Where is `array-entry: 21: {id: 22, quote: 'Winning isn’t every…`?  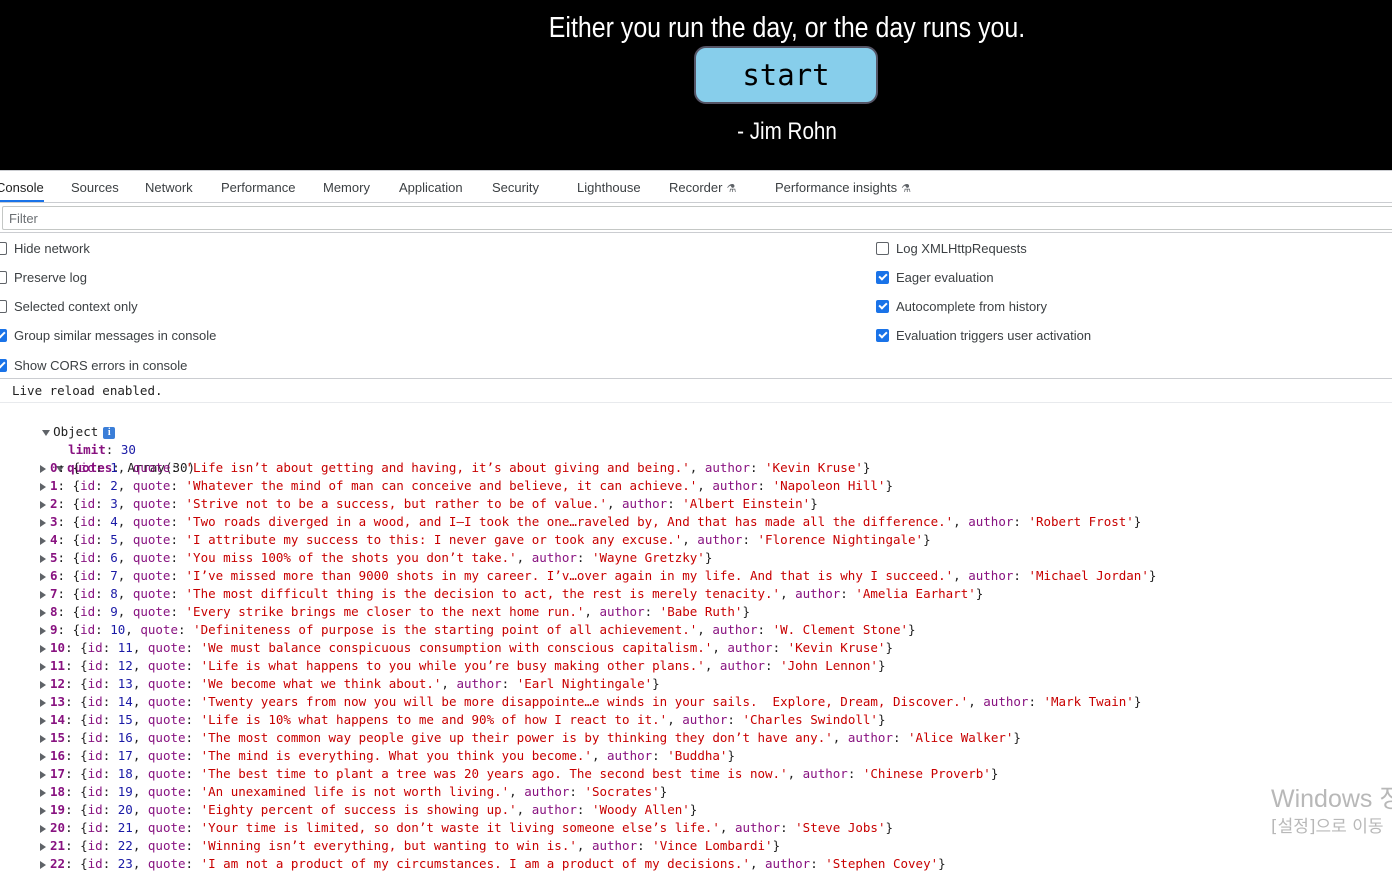
array-entry: 21: {id: 22, quote: 'Winning isn’t every… is located at coordinates (410, 846).